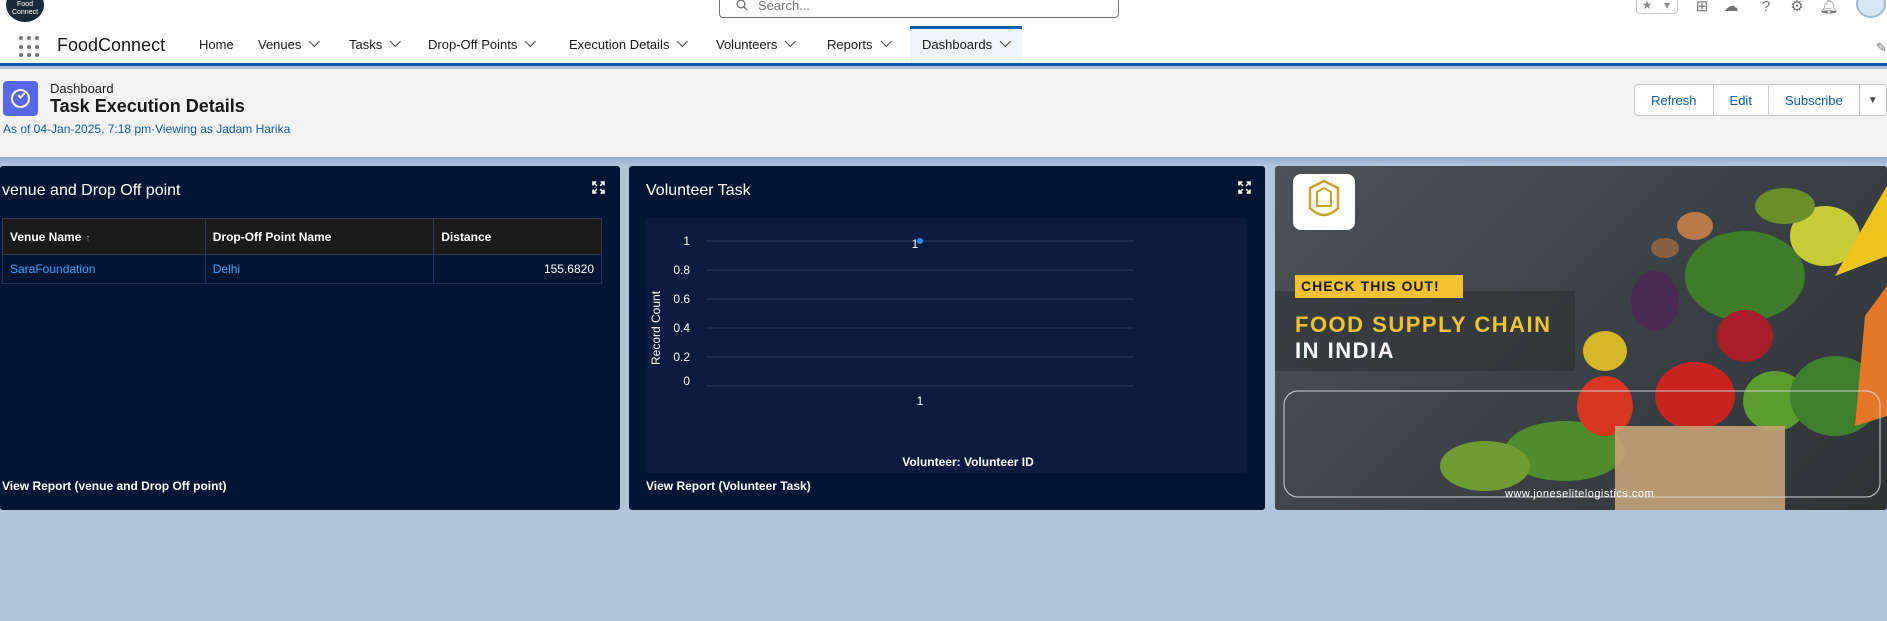 This screenshot has width=1887, height=621. I want to click on nav-item-tasks: Tasks, so click(375, 44).